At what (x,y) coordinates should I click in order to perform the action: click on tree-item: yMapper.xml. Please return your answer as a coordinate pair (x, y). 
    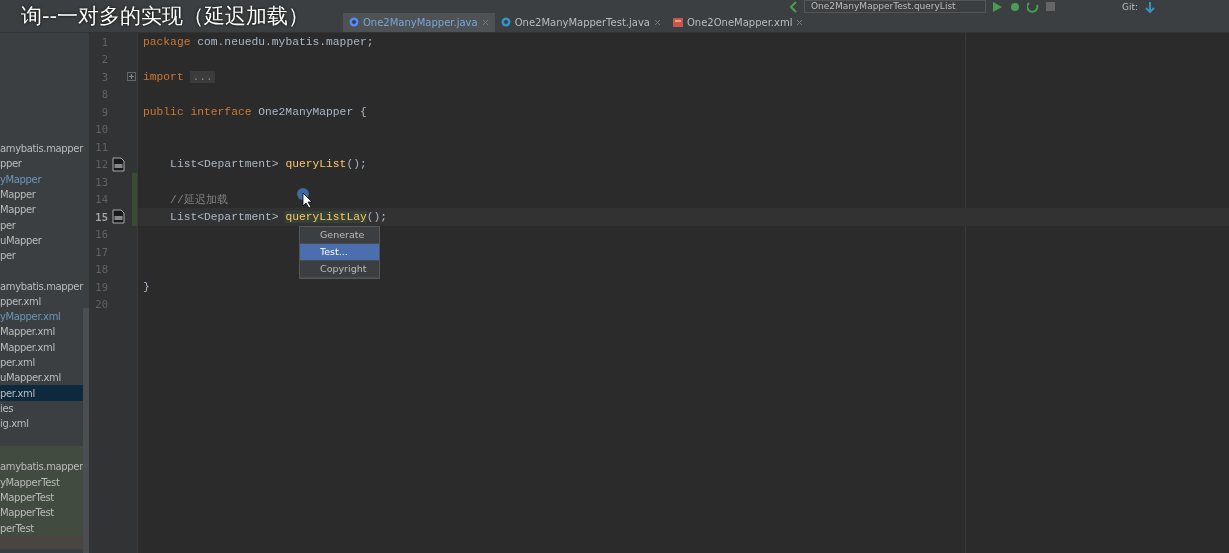
    Looking at the image, I should click on (41, 316).